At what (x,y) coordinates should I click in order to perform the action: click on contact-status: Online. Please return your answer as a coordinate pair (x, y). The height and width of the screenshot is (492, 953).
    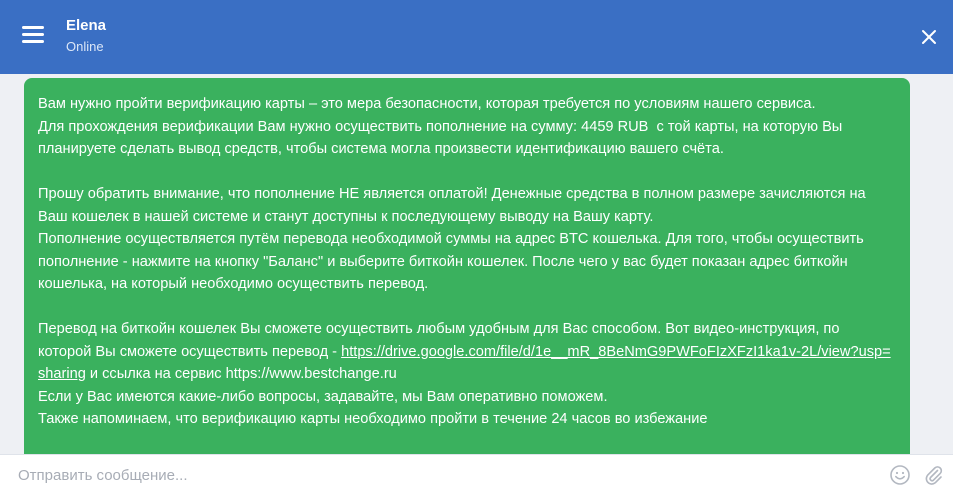
    Looking at the image, I should click on (85, 46).